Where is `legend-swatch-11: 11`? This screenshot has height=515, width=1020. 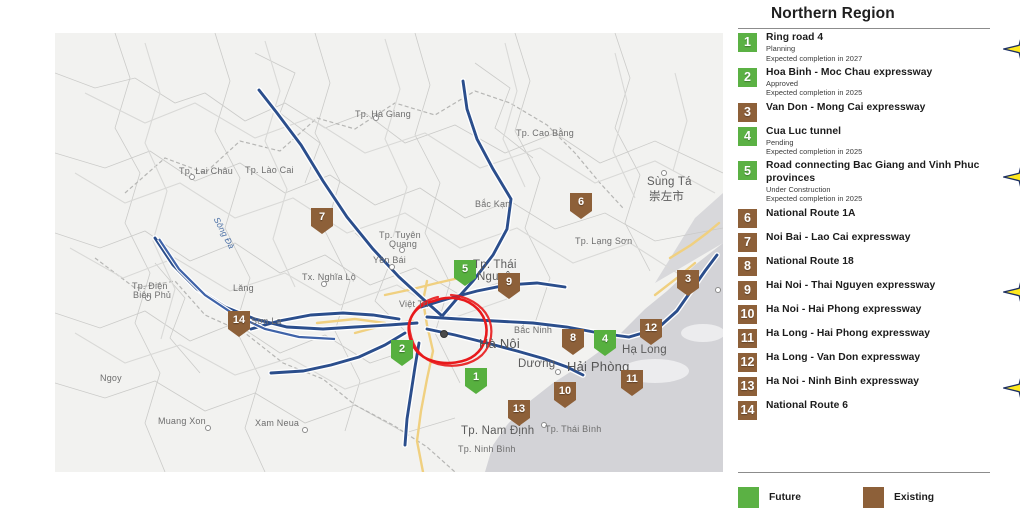
legend-swatch-11: 11 is located at coordinates (747, 338).